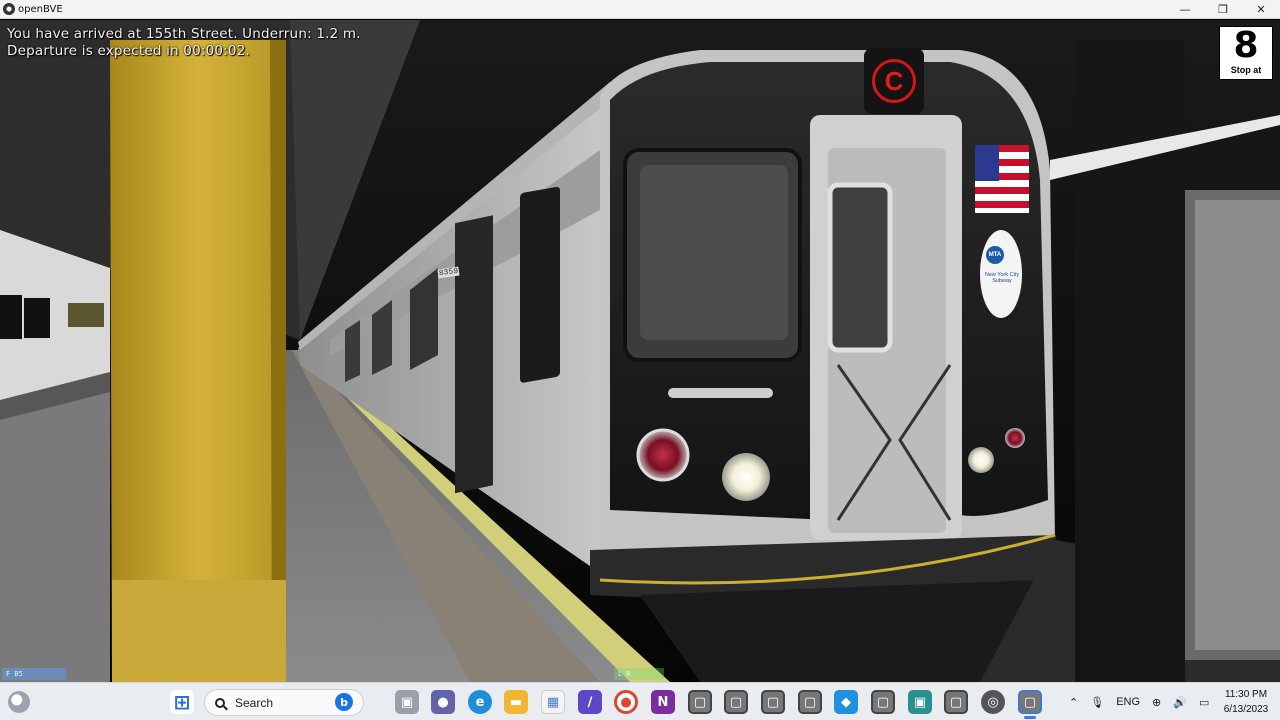 This screenshot has height=720, width=1280. I want to click on onenote-icon: N, so click(663, 702).